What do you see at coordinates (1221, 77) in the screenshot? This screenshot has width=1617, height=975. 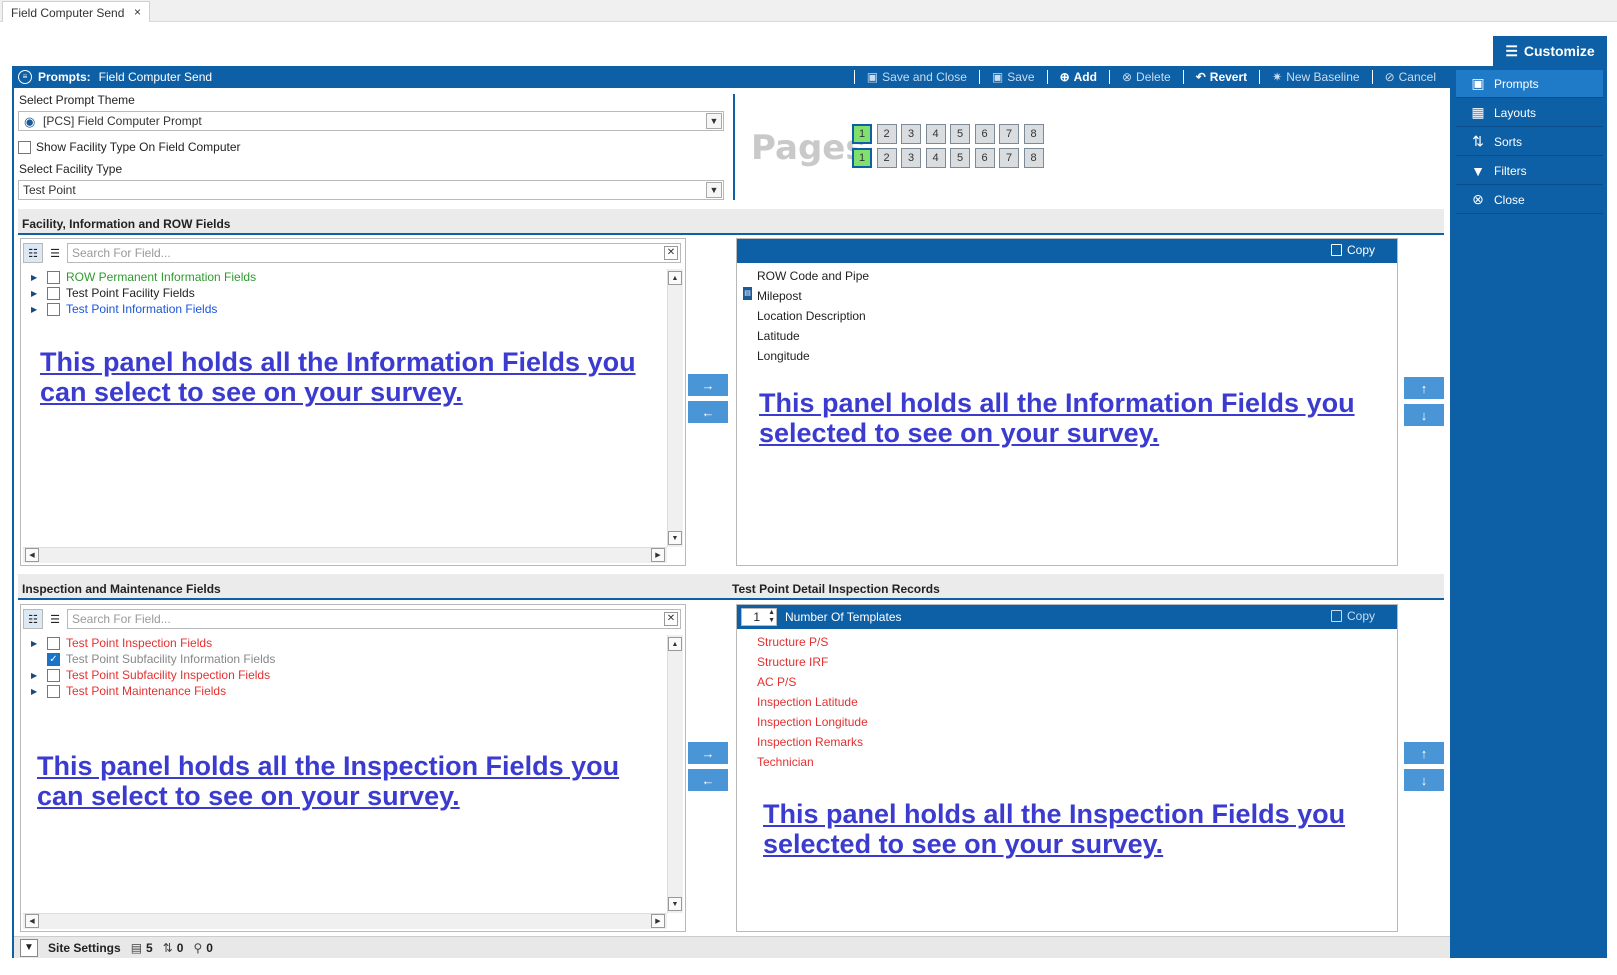 I see `revert-button: ↶ Revert` at bounding box center [1221, 77].